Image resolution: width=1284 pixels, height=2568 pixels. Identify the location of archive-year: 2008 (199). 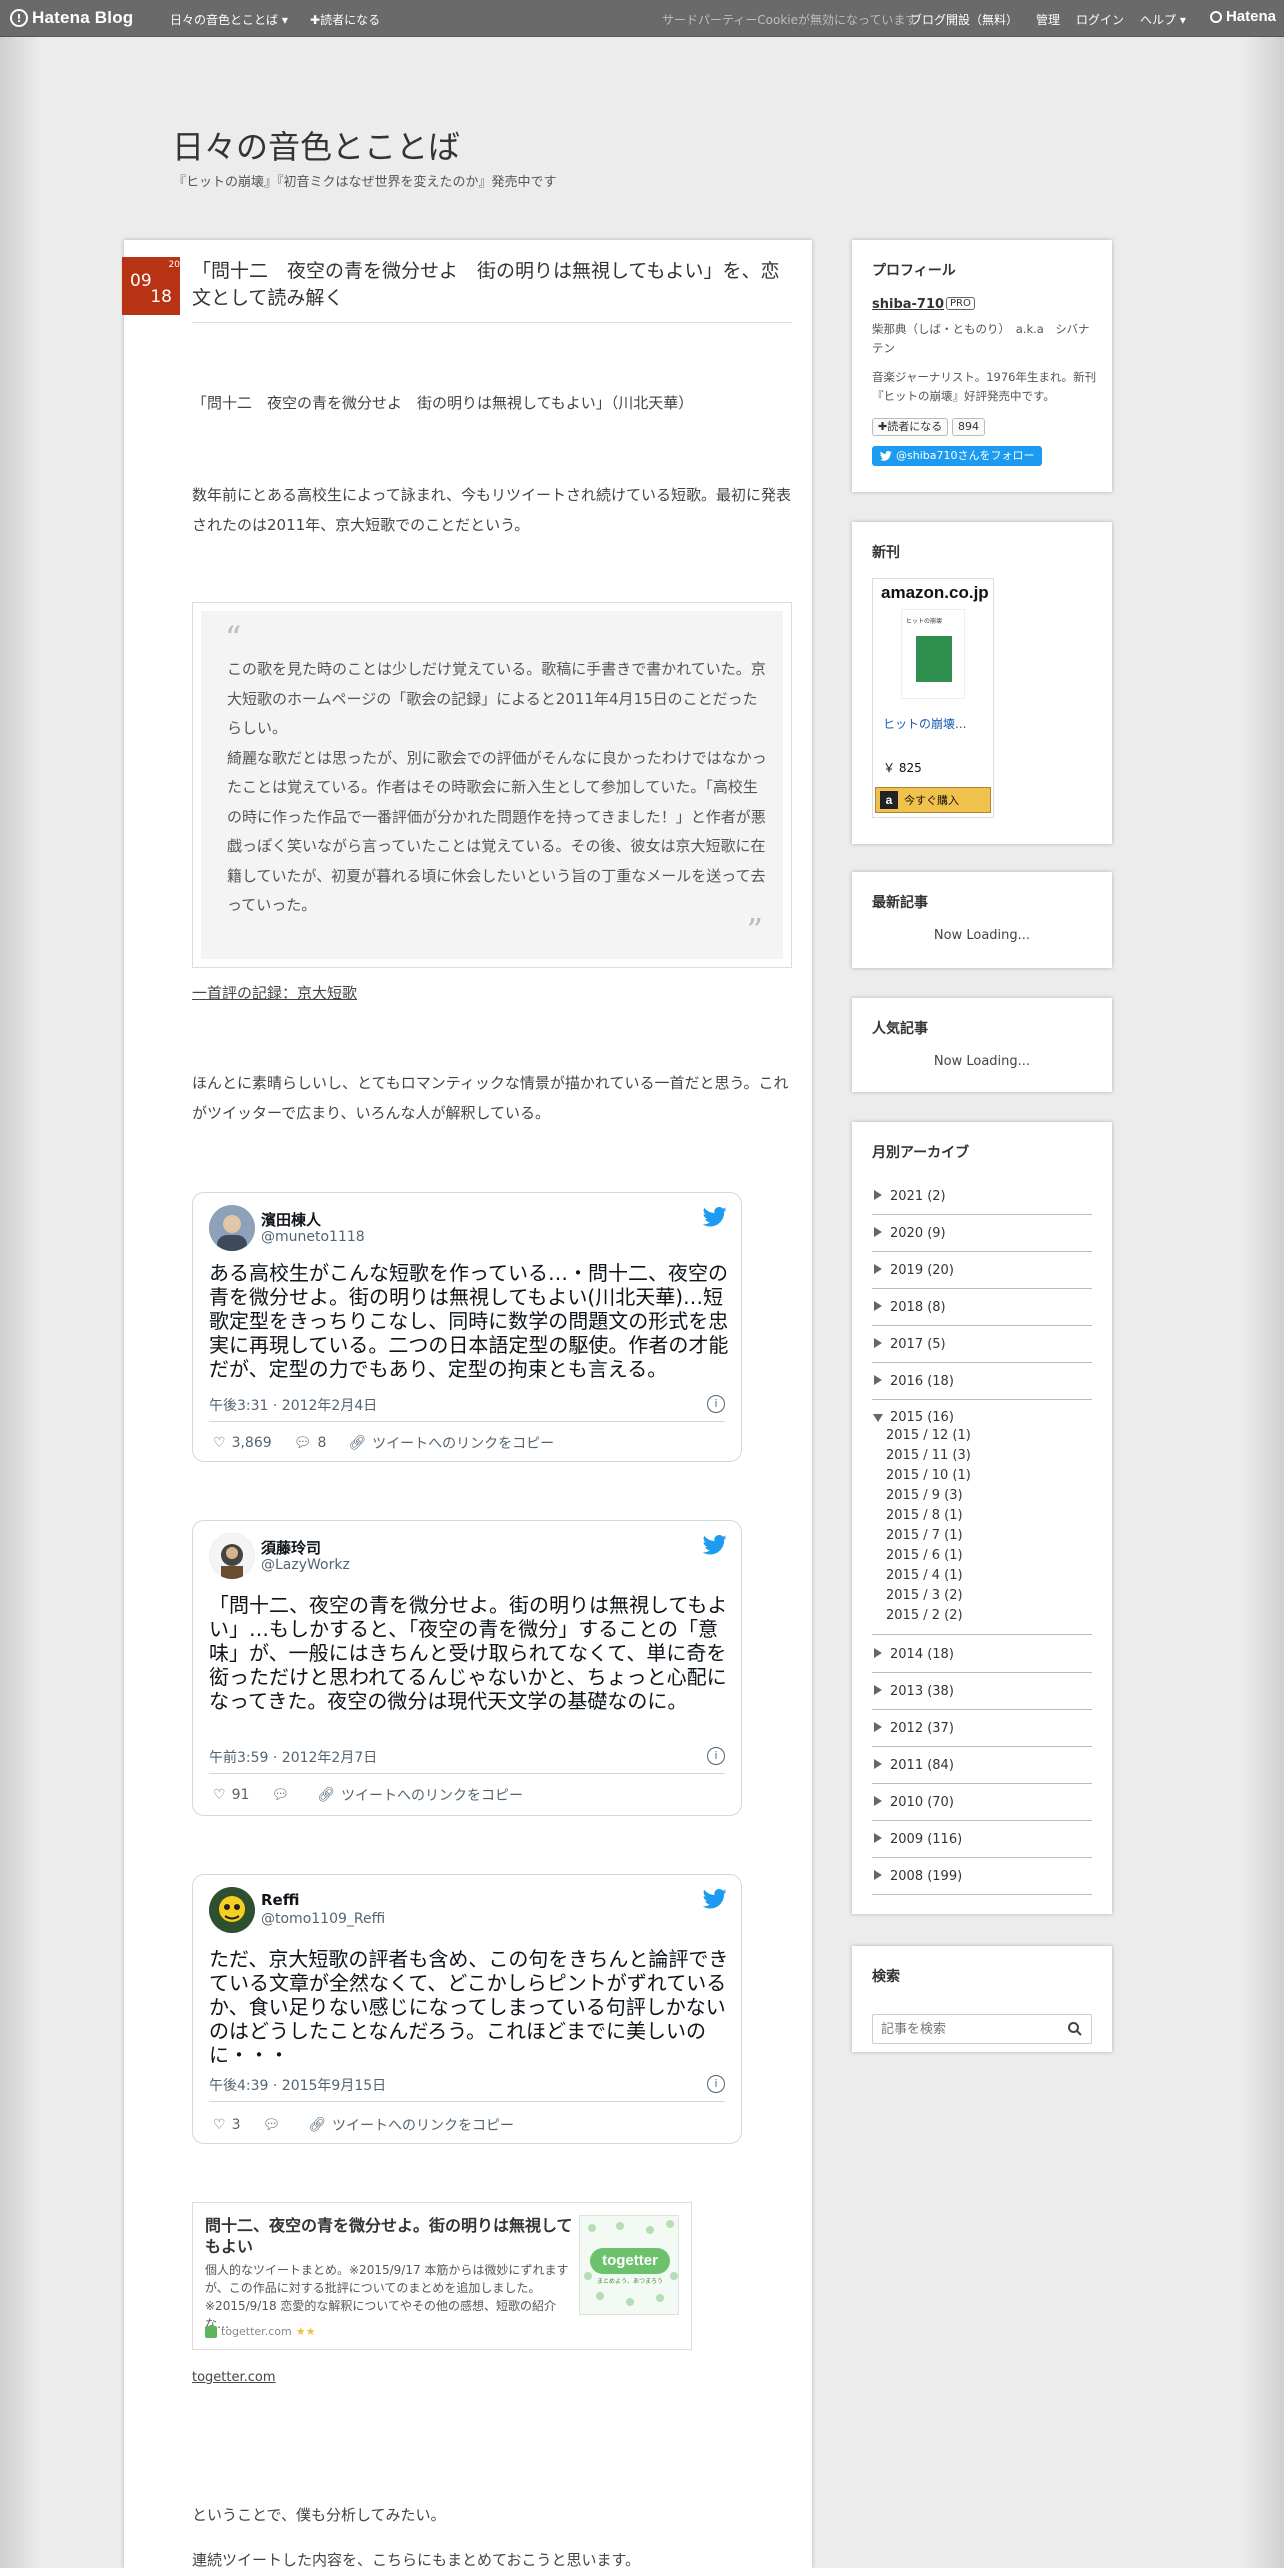
(982, 1876).